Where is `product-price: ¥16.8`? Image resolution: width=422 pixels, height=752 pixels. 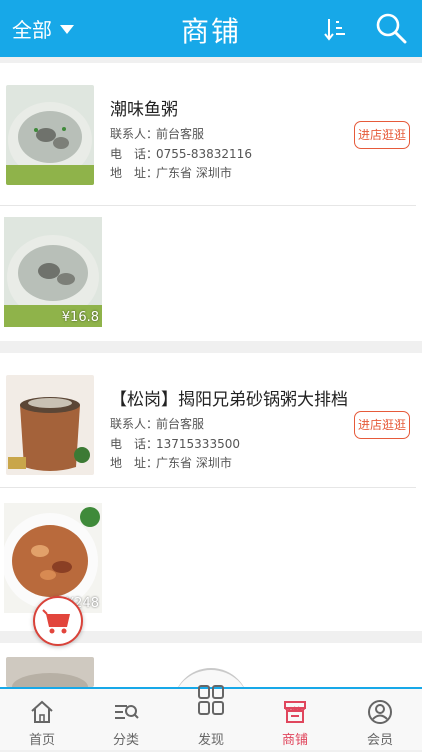
product-price: ¥16.8 is located at coordinates (80, 317).